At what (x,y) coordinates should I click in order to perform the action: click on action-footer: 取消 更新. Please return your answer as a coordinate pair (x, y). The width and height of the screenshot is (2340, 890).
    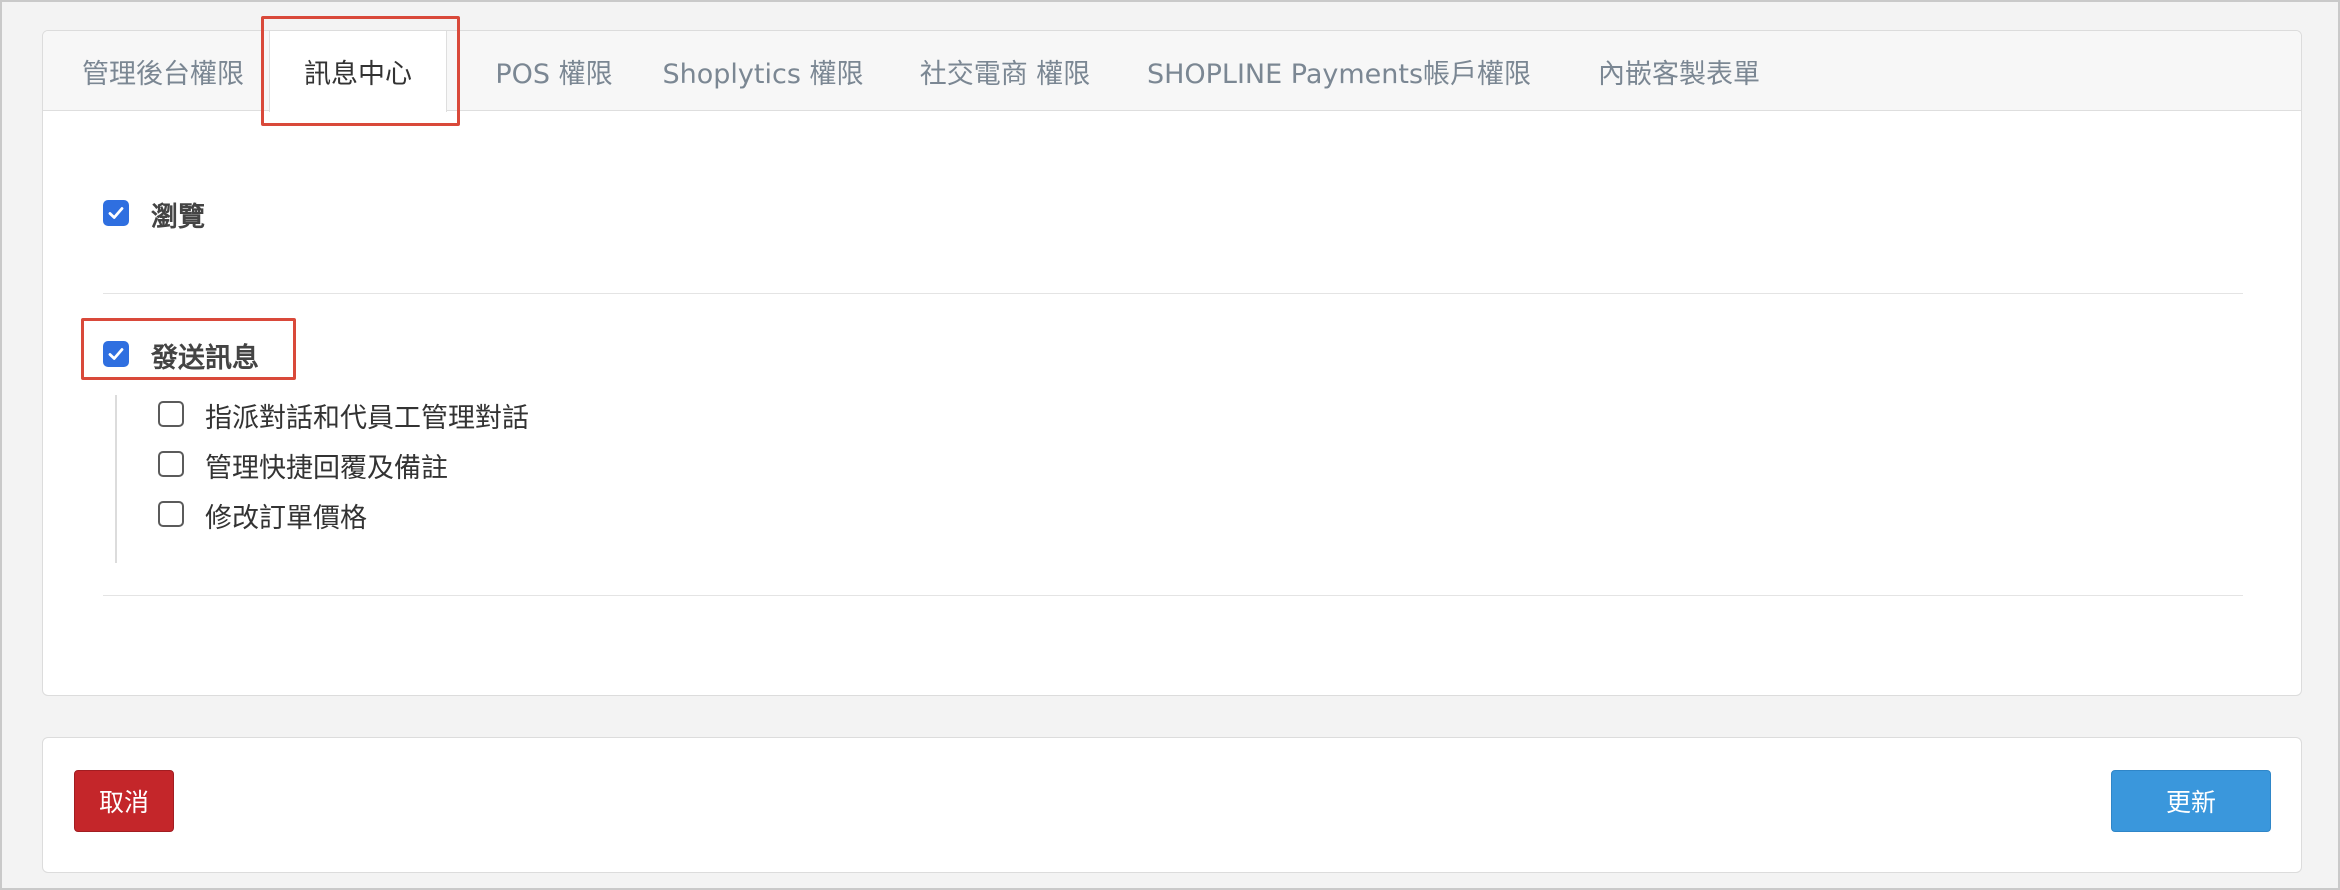
    Looking at the image, I should click on (1172, 805).